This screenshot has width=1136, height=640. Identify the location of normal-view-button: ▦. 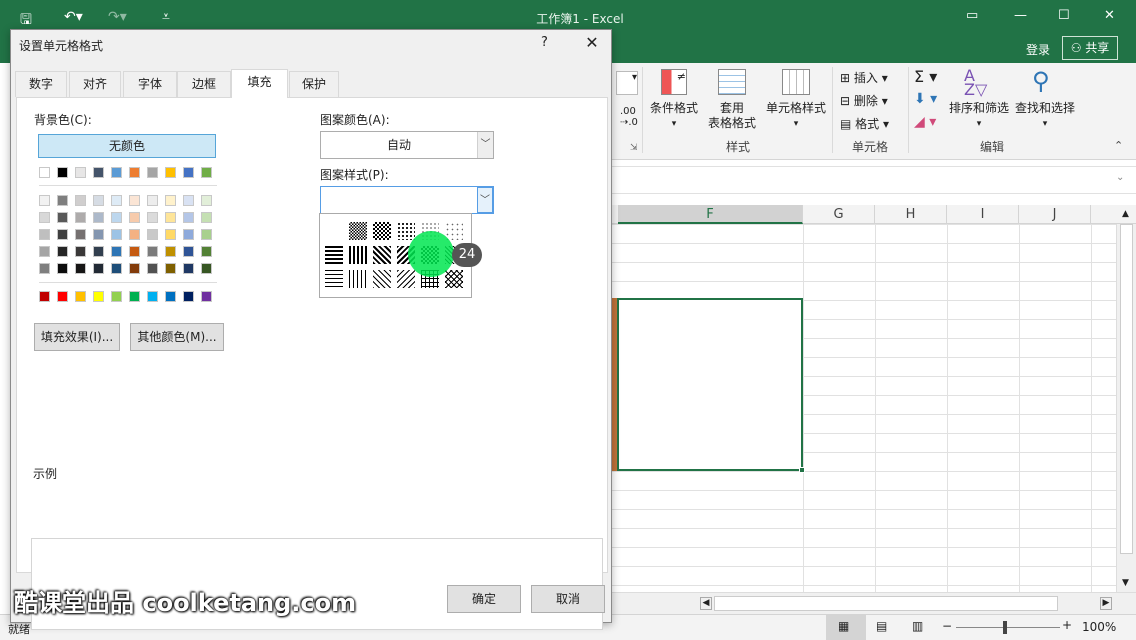
(846, 627).